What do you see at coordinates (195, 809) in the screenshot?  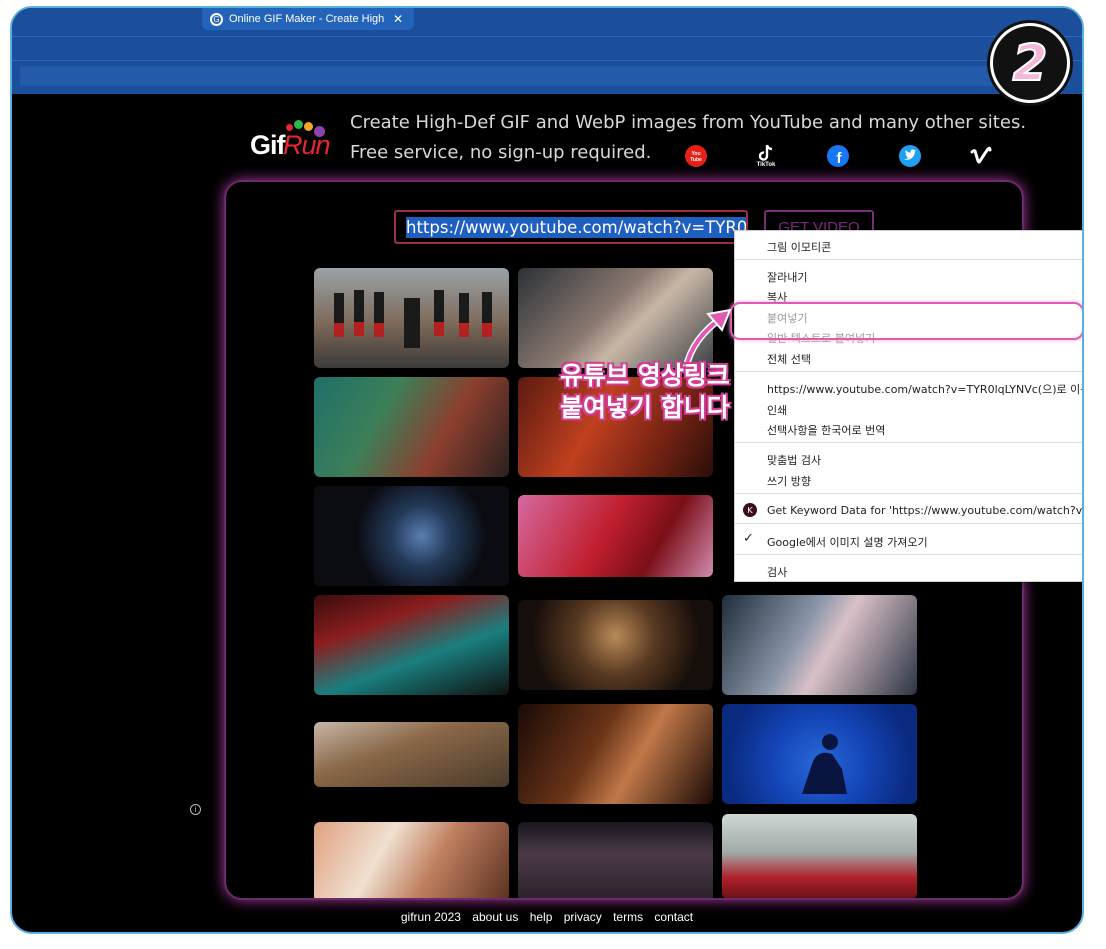 I see `info-icon: i` at bounding box center [195, 809].